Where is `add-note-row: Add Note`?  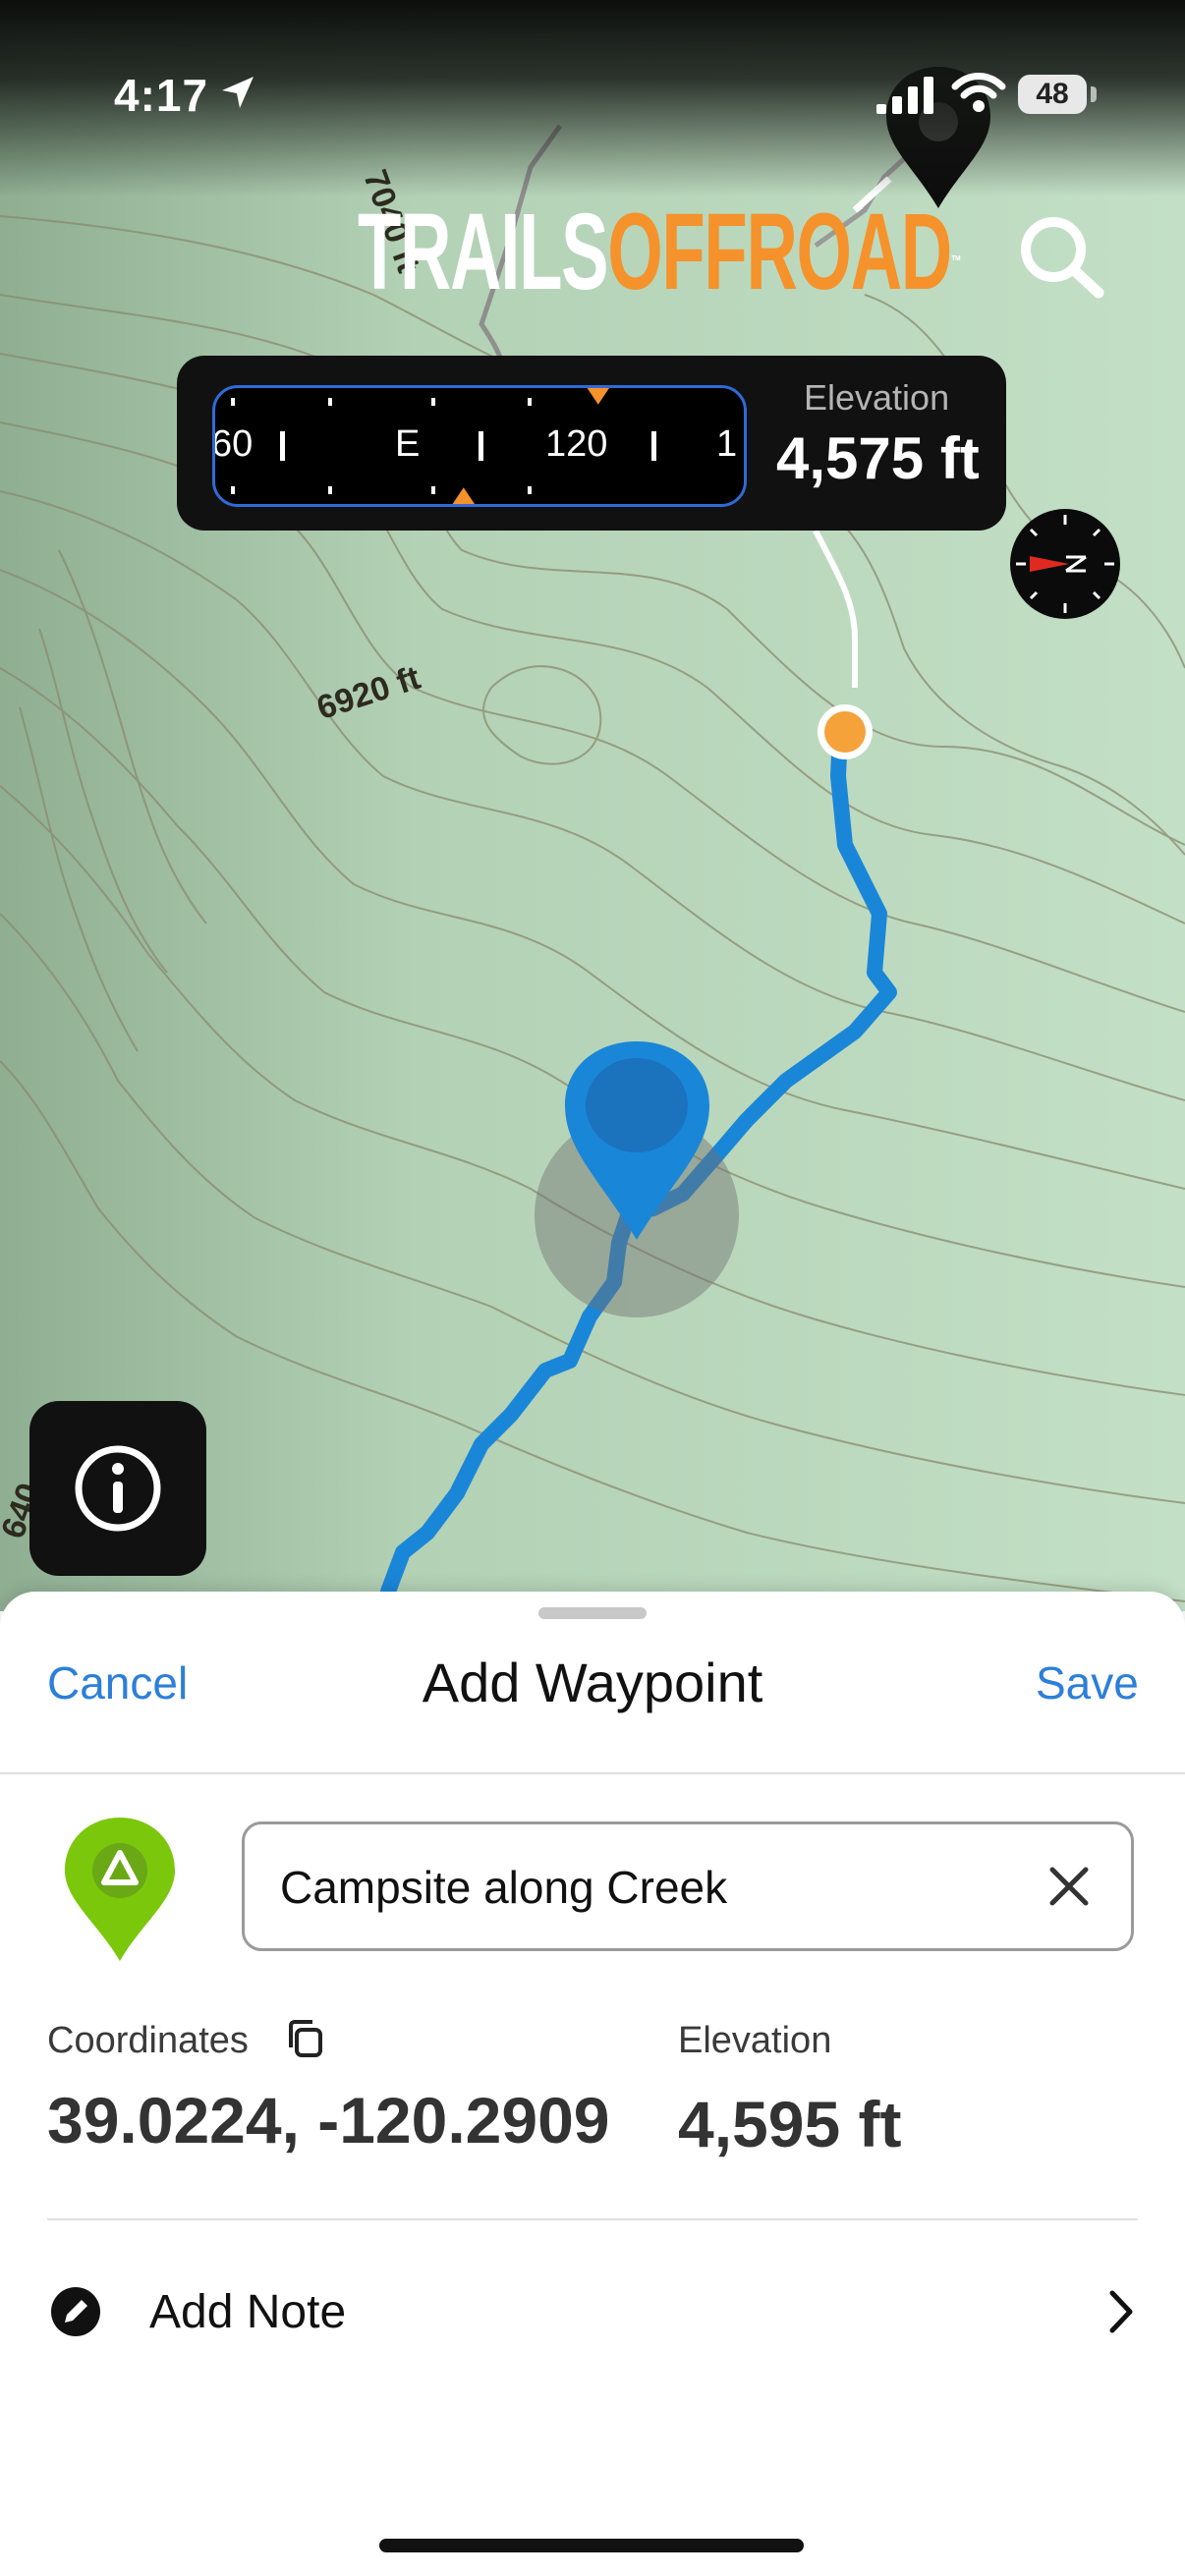 add-note-row: Add Note is located at coordinates (592, 2309).